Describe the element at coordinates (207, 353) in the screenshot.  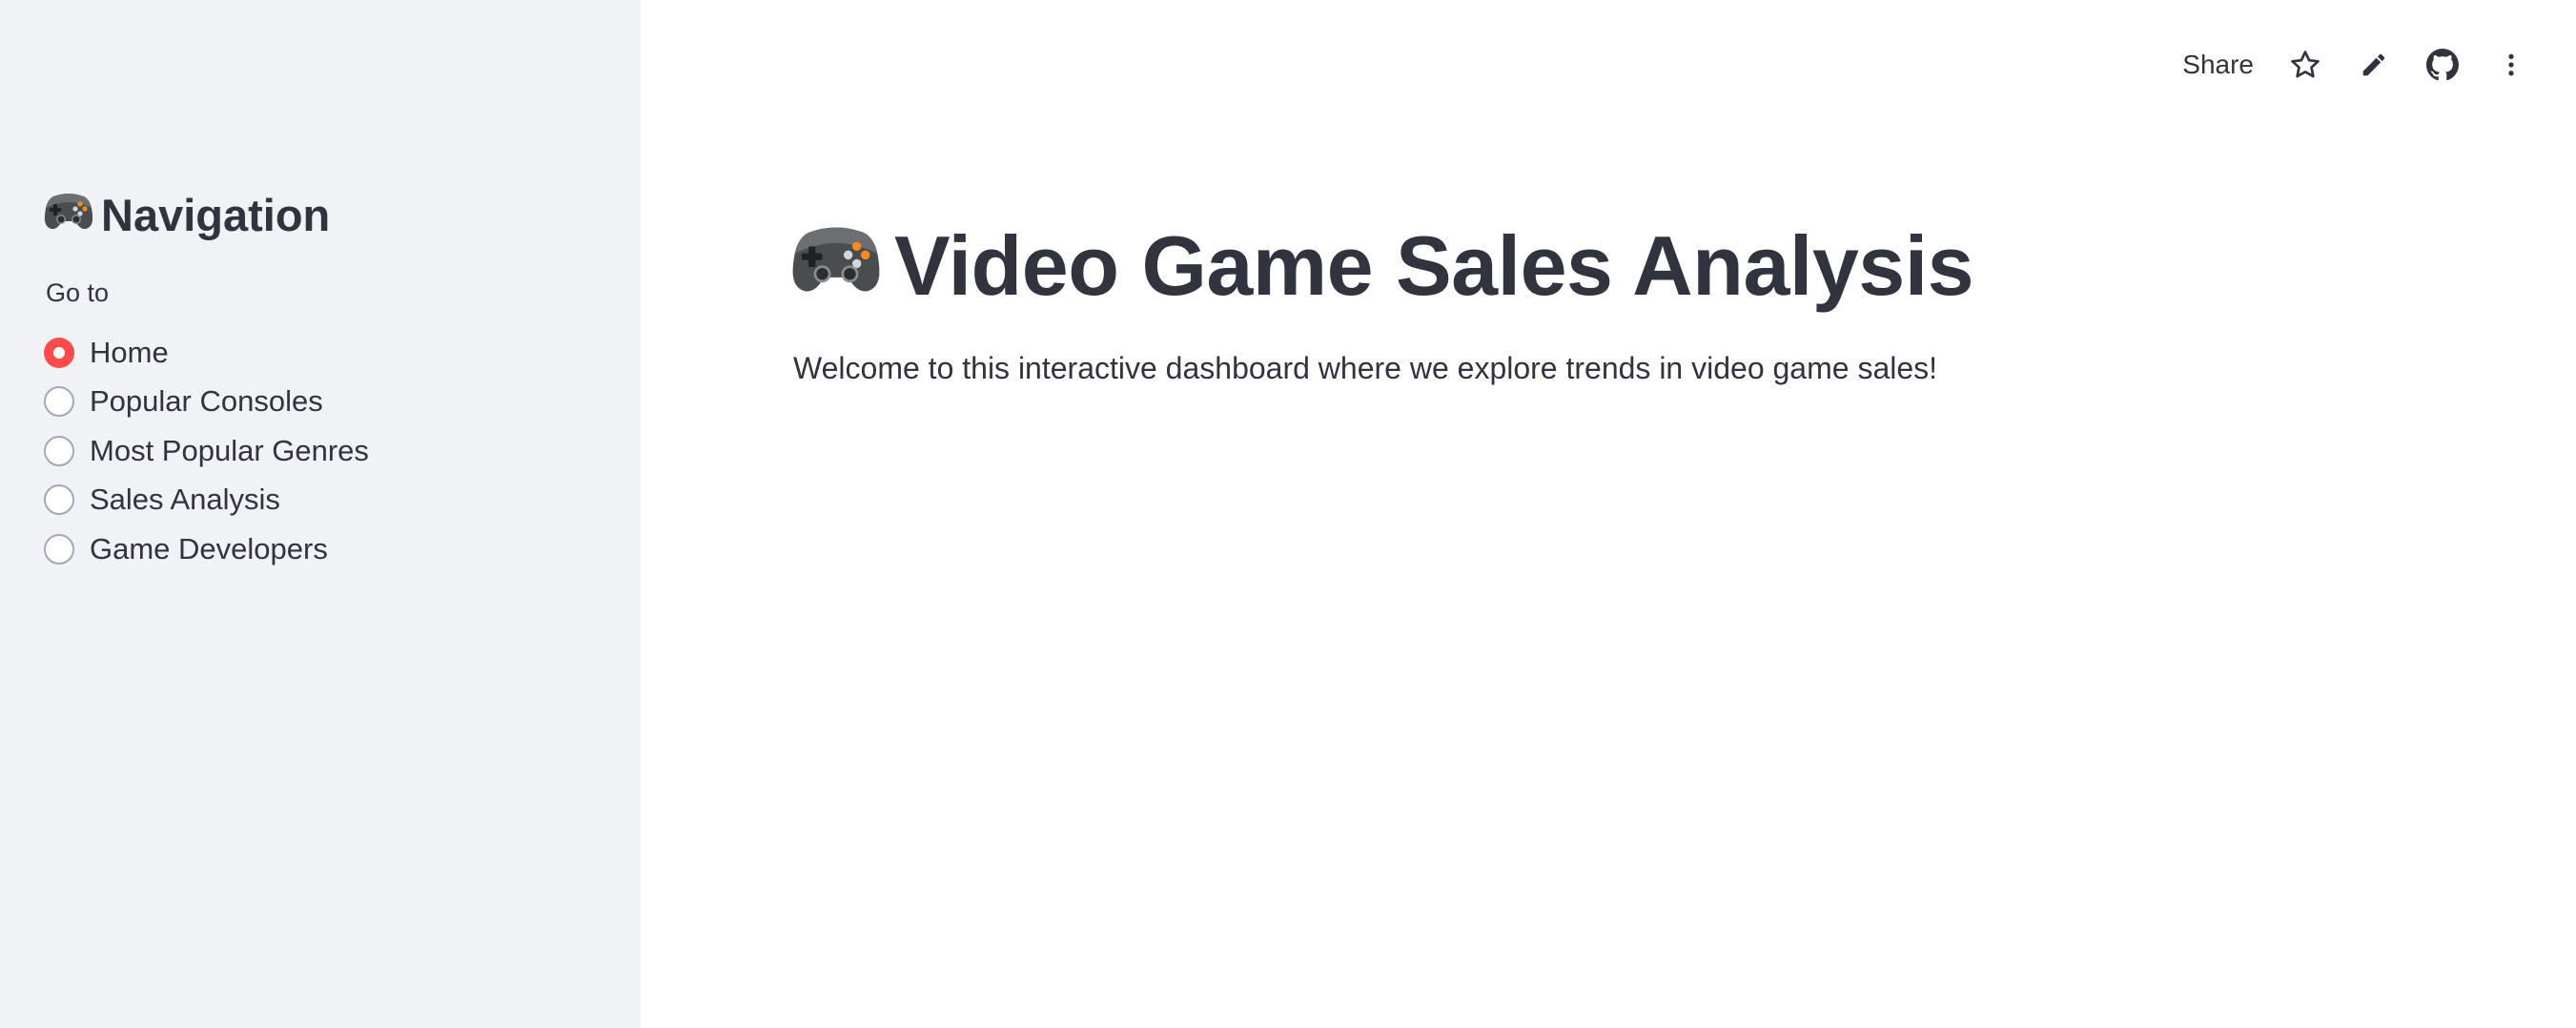
I see `radio-option-home: Home` at that location.